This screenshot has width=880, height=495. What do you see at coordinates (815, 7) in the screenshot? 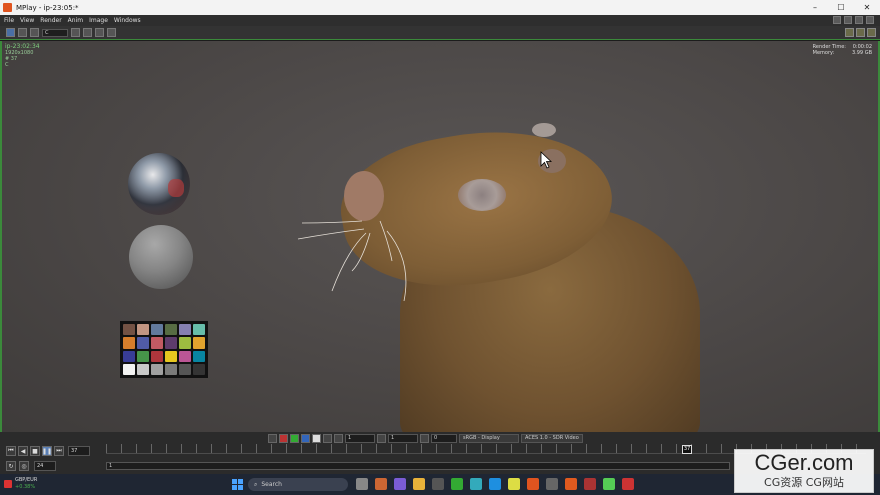
I see `minimize-button: –` at bounding box center [815, 7].